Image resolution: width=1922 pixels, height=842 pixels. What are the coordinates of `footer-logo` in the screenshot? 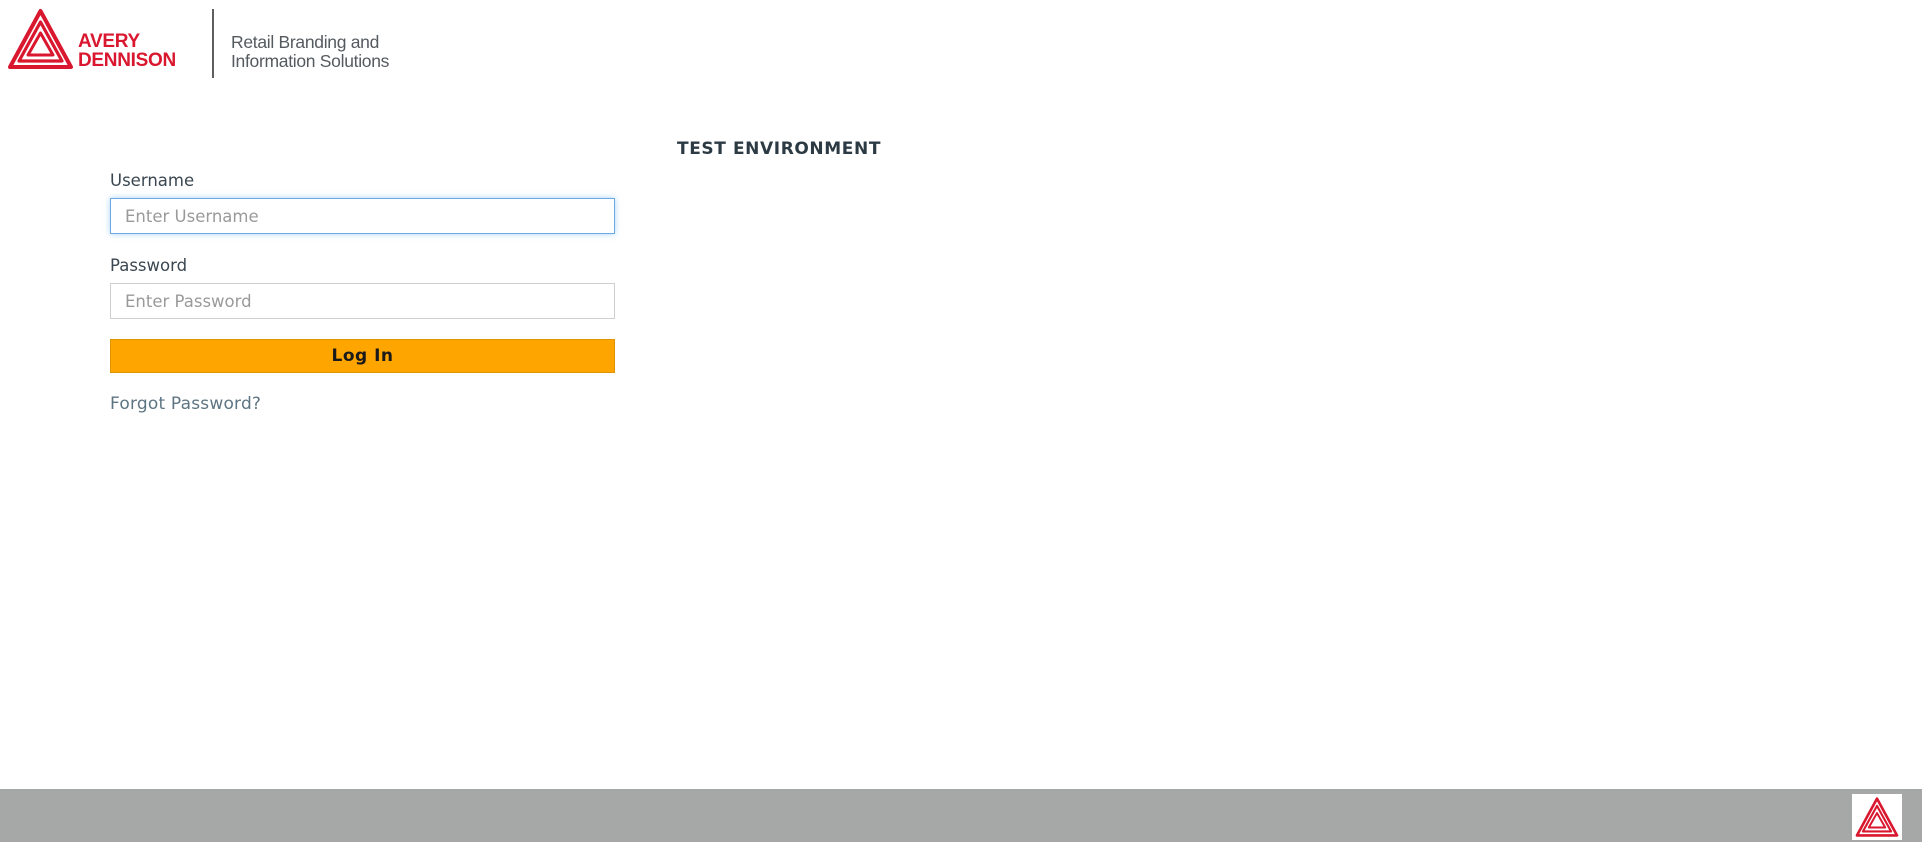 It's located at (1877, 817).